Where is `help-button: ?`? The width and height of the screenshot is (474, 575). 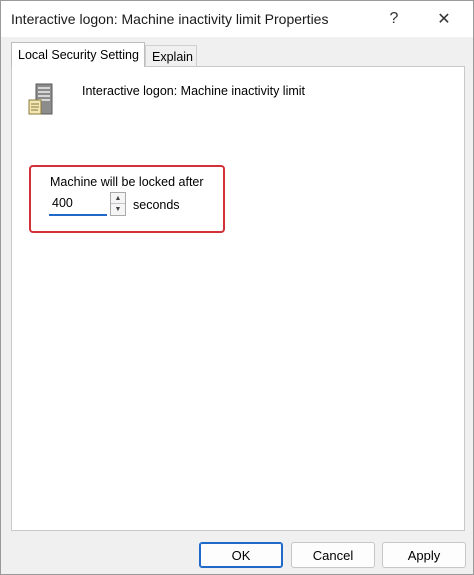
help-button: ? is located at coordinates (394, 19).